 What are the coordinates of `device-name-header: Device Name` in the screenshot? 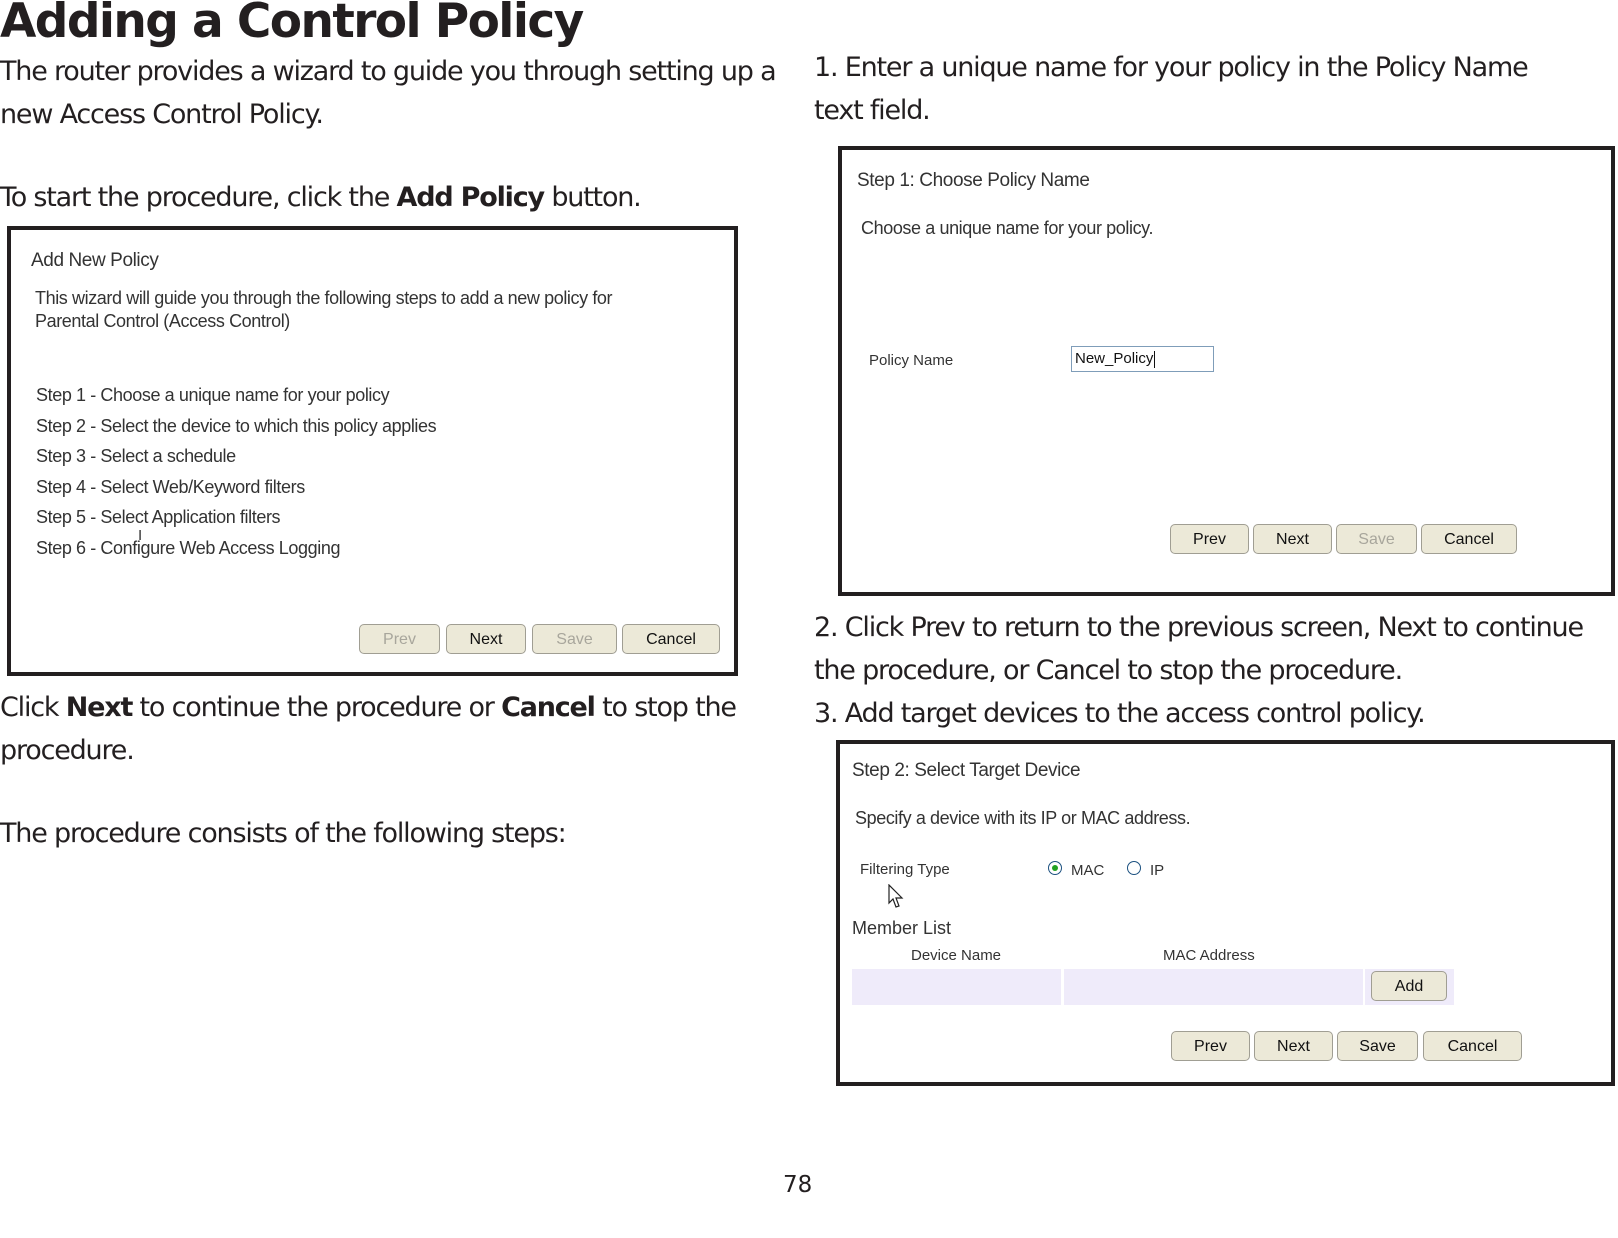 It's located at (956, 955).